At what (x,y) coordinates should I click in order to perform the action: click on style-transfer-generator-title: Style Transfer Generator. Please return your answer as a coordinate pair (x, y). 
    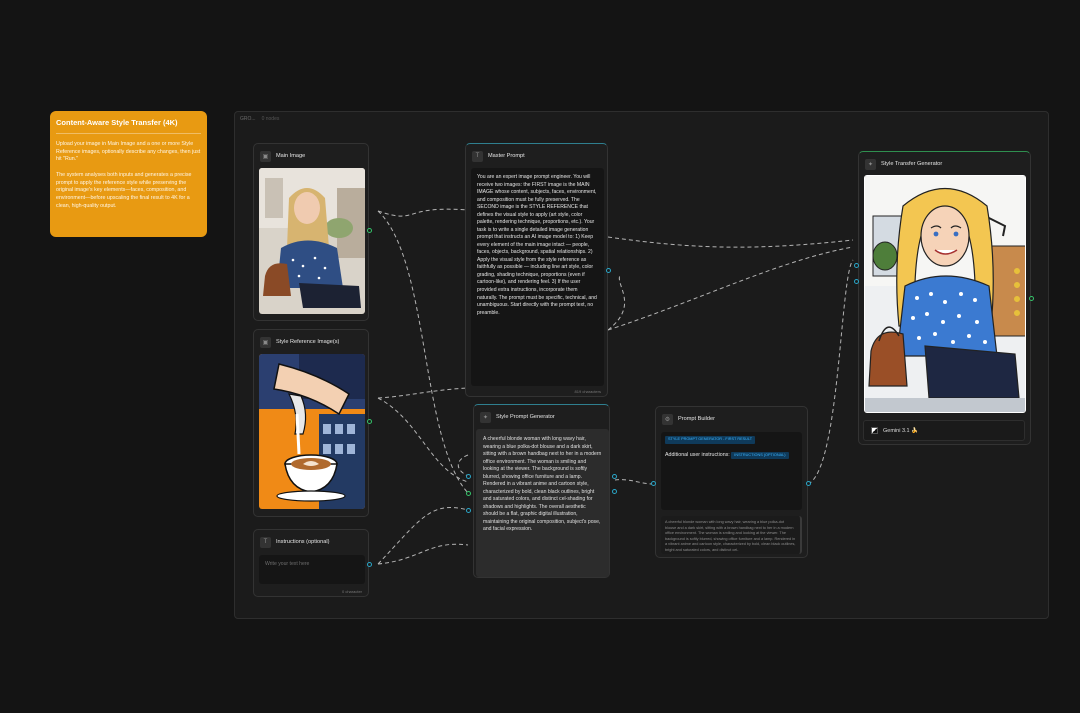
    Looking at the image, I should click on (912, 164).